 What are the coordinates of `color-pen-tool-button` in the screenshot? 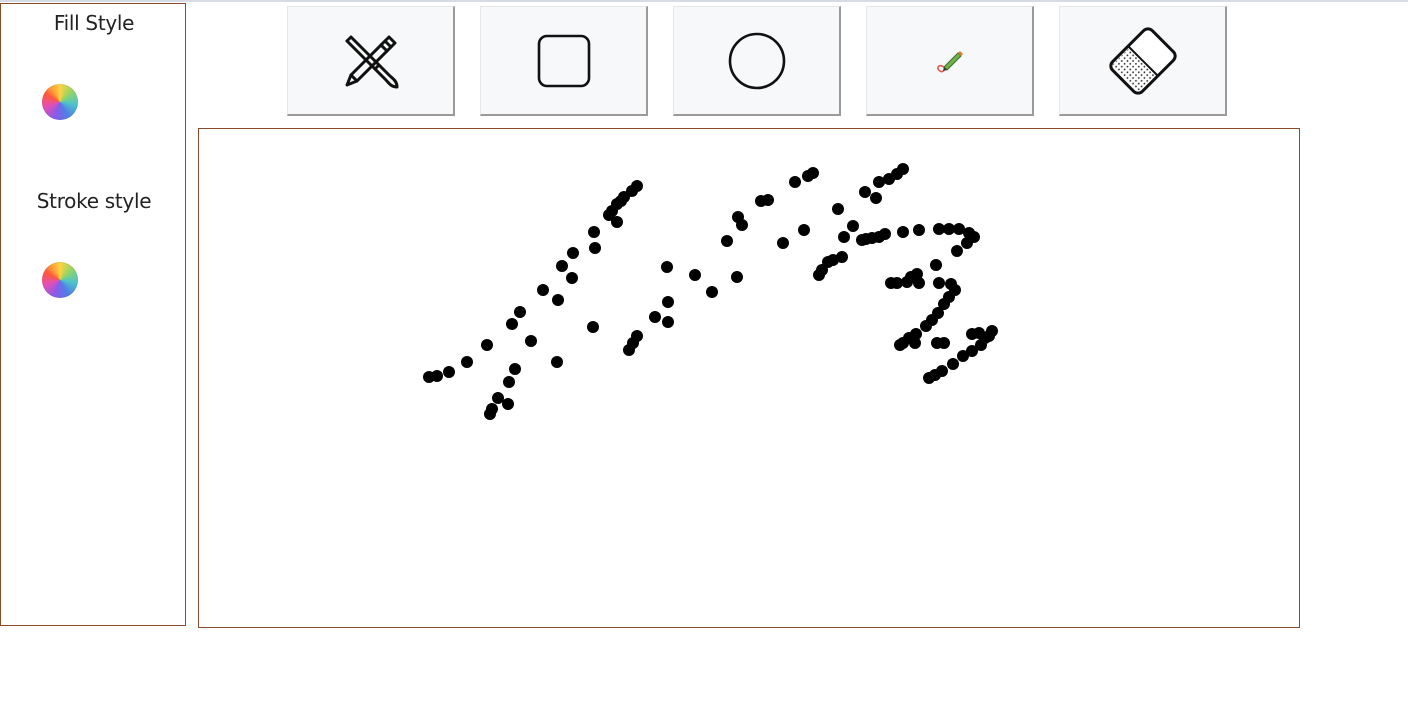 It's located at (950, 61).